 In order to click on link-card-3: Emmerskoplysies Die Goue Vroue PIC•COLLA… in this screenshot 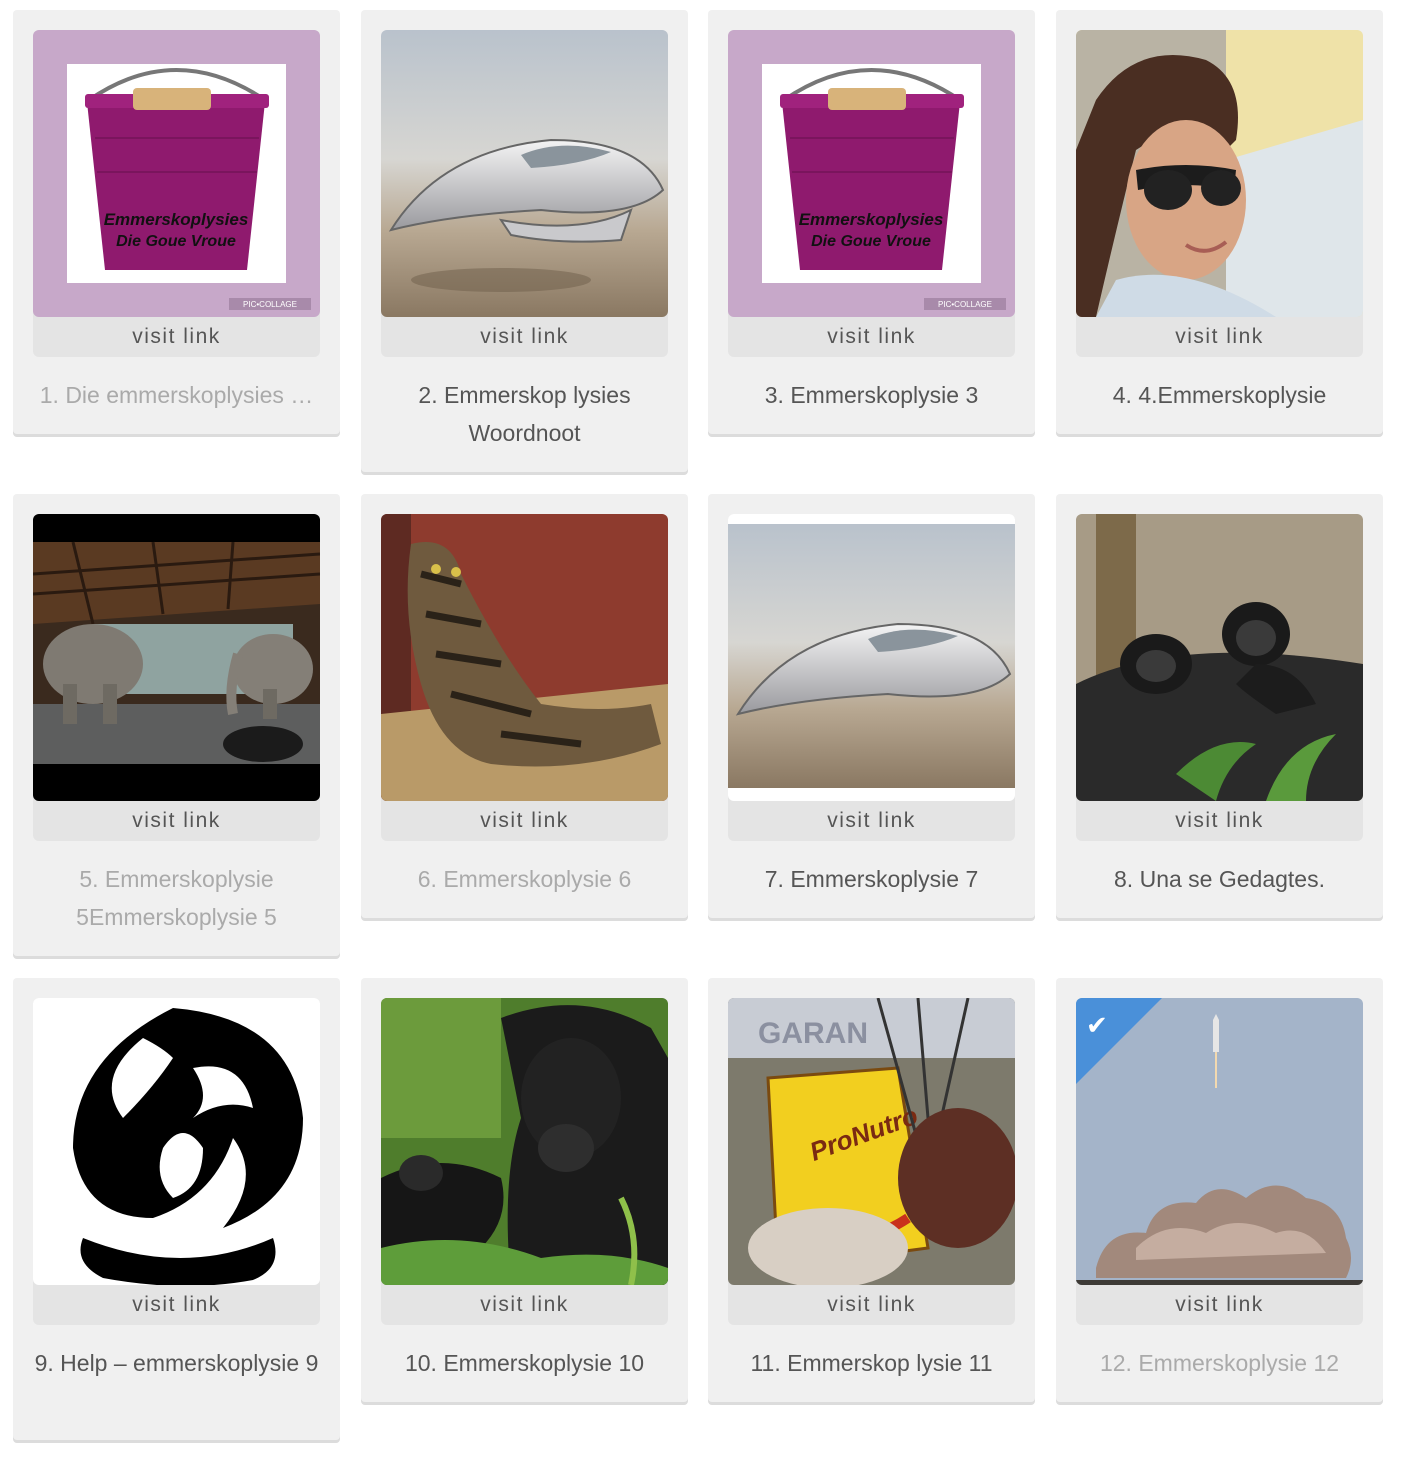, I will do `click(871, 222)`.